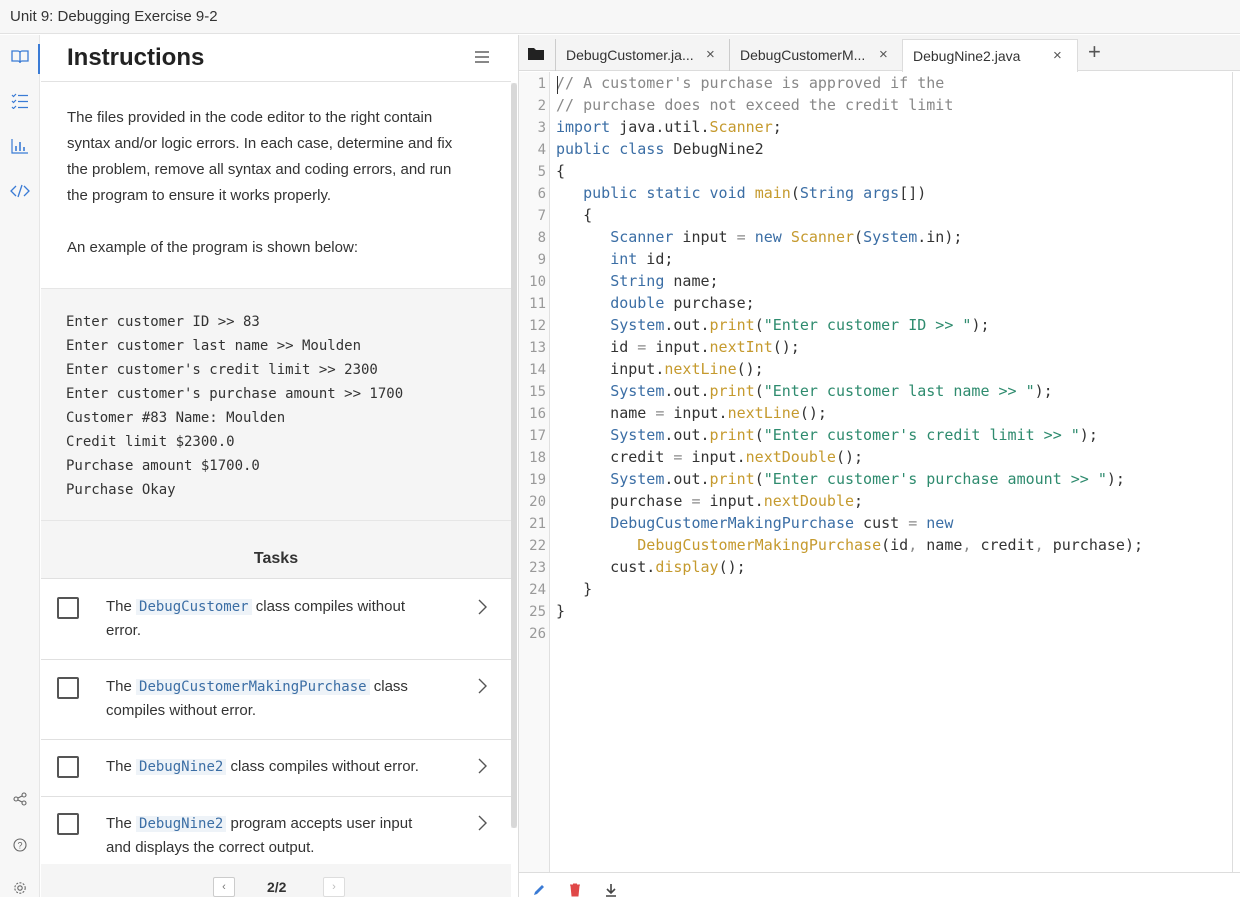 The height and width of the screenshot is (897, 1240). I want to click on window-title: Unit 9: Debugging Exercise 9-2, so click(114, 16).